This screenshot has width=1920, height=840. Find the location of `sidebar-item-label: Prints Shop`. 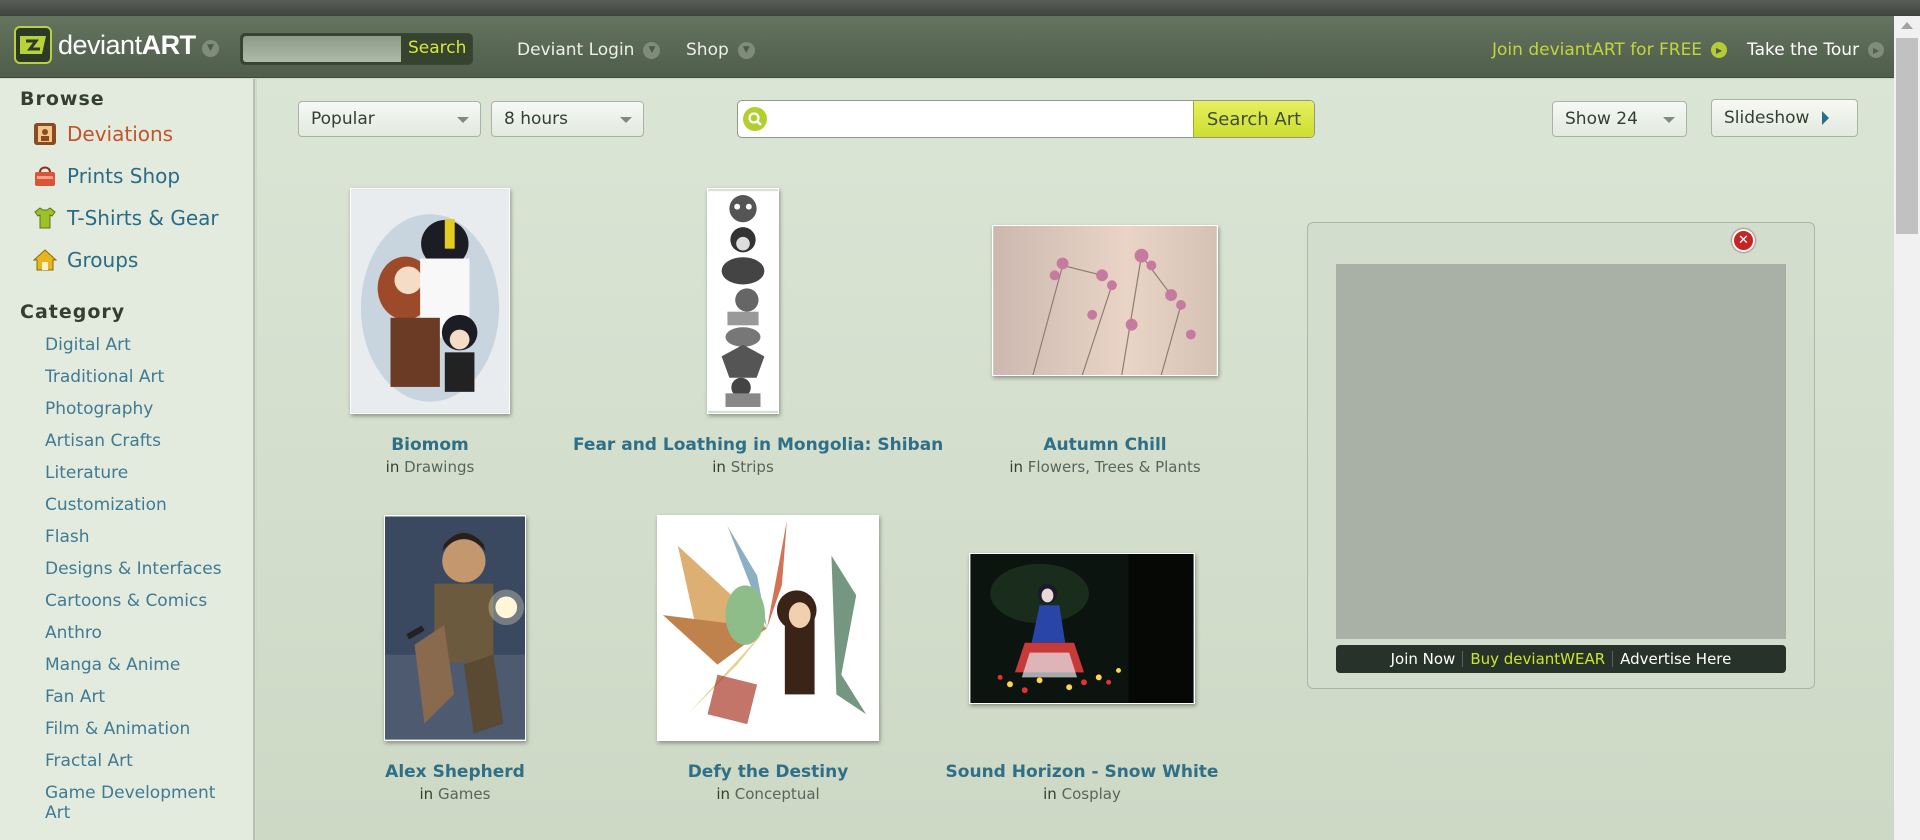

sidebar-item-label: Prints Shop is located at coordinates (124, 175).